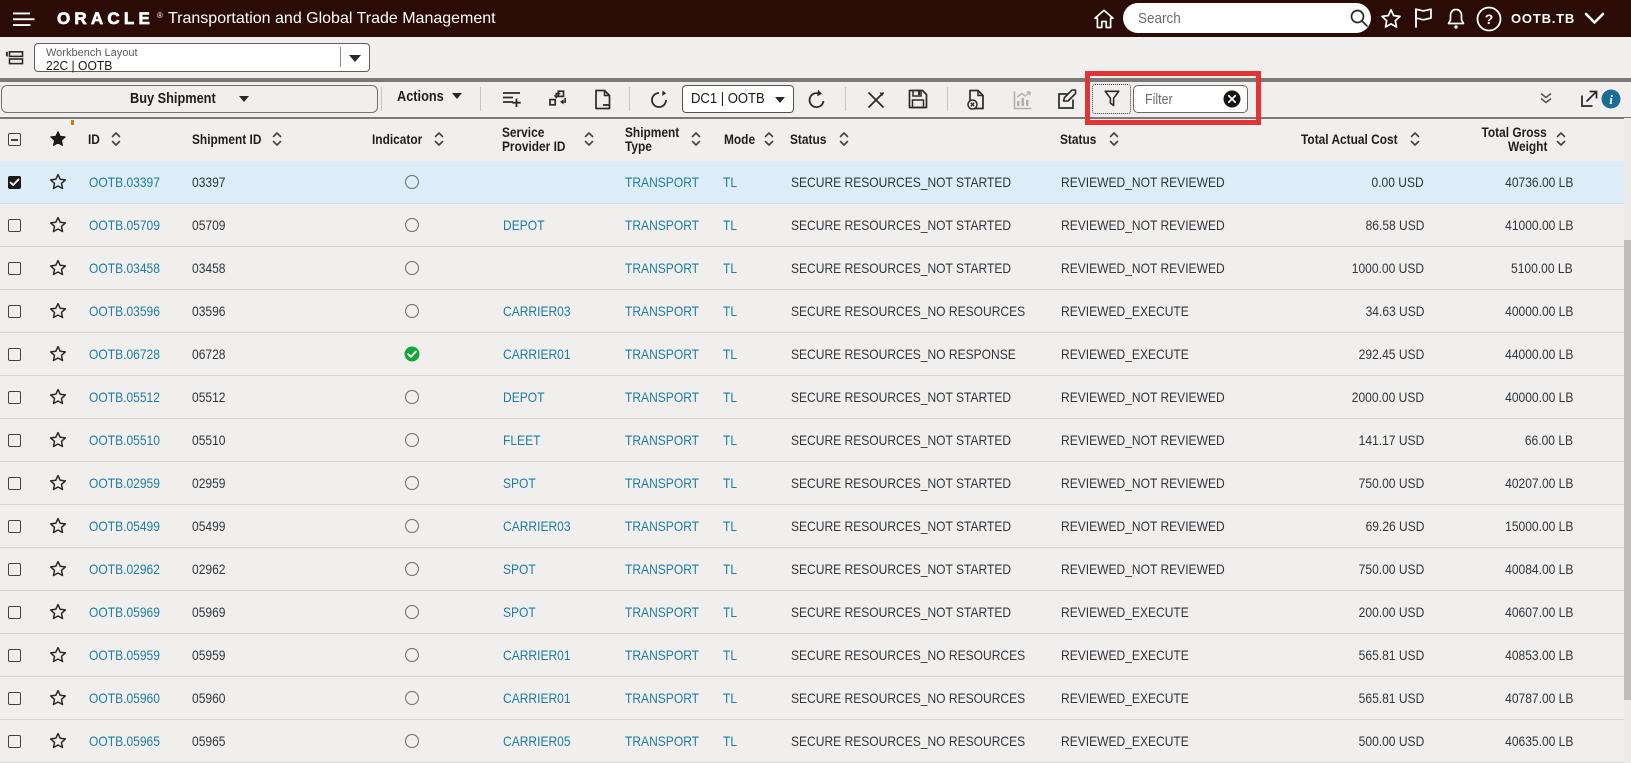  What do you see at coordinates (1611, 99) in the screenshot?
I see `svg-text: i` at bounding box center [1611, 99].